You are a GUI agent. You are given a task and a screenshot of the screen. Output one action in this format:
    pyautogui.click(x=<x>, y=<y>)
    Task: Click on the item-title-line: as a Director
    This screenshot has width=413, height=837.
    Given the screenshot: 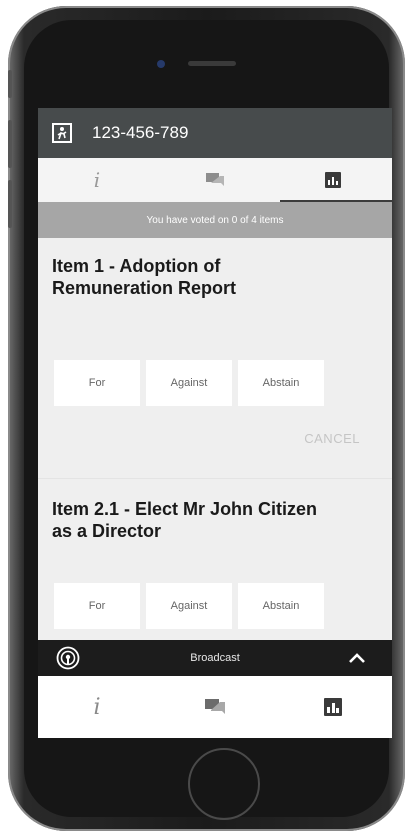 What is the action you would take?
    pyautogui.click(x=107, y=531)
    